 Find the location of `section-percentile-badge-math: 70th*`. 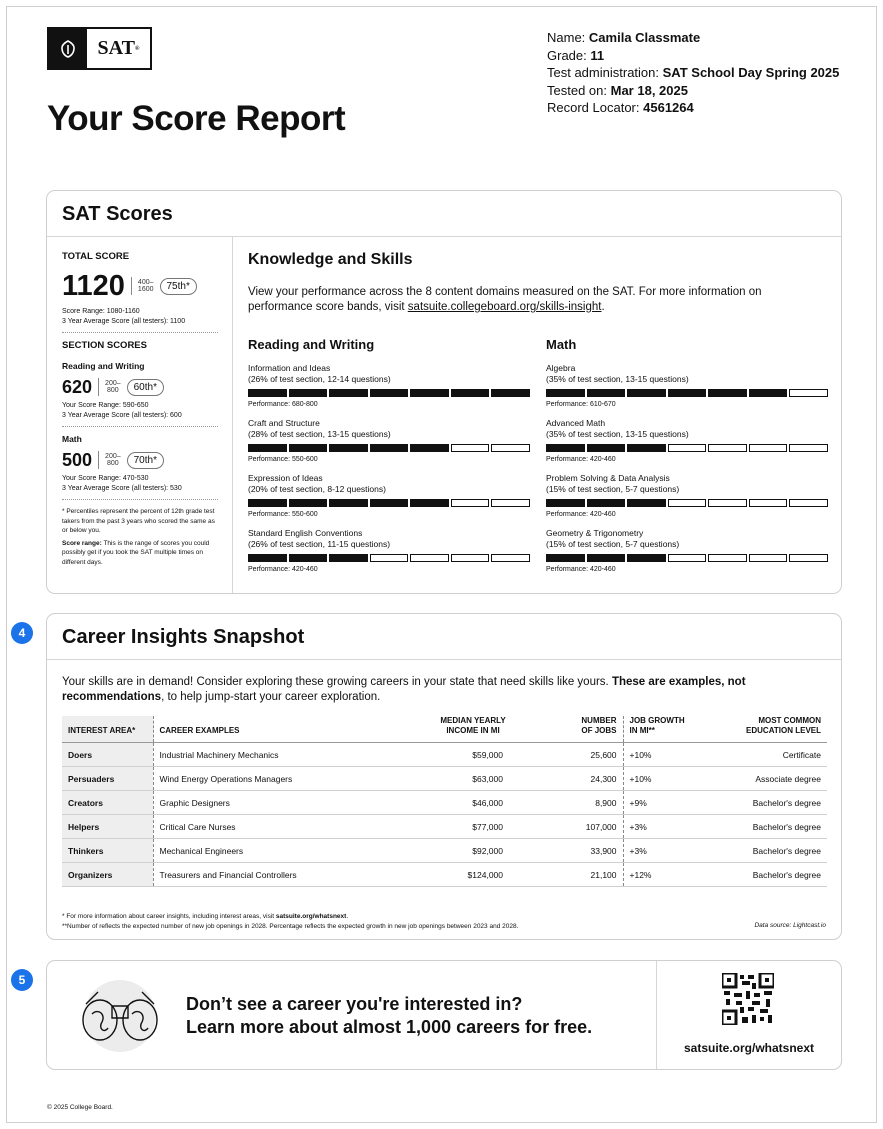

section-percentile-badge-math: 70th* is located at coordinates (145, 460).